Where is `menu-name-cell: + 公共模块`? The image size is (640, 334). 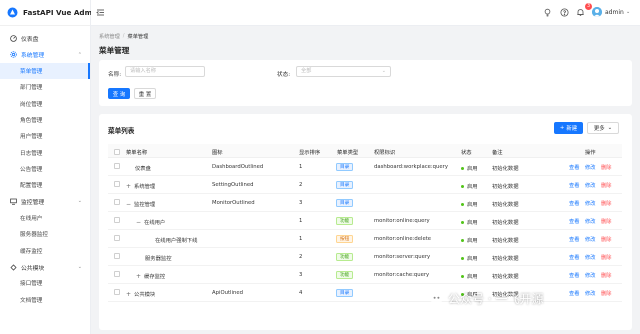
menu-name-cell: + 公共模块 is located at coordinates (140, 294).